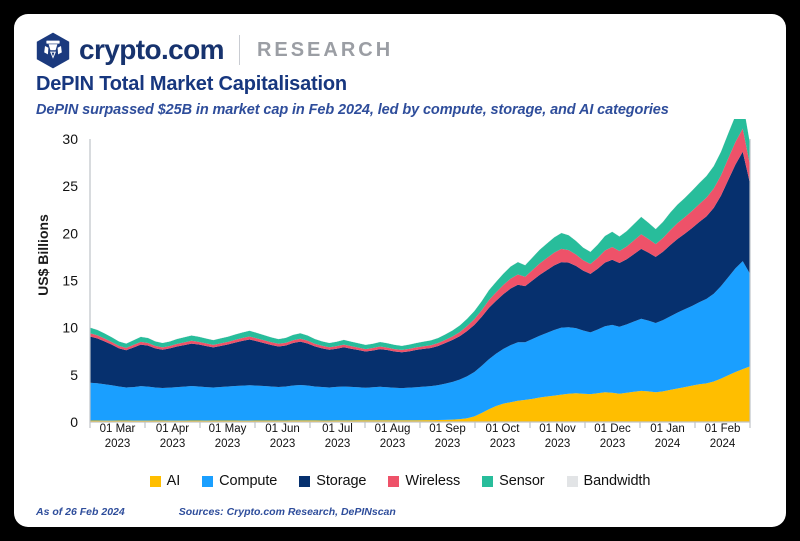  Describe the element at coordinates (70, 328) in the screenshot. I see `y-axis-tick-label: 10` at that location.